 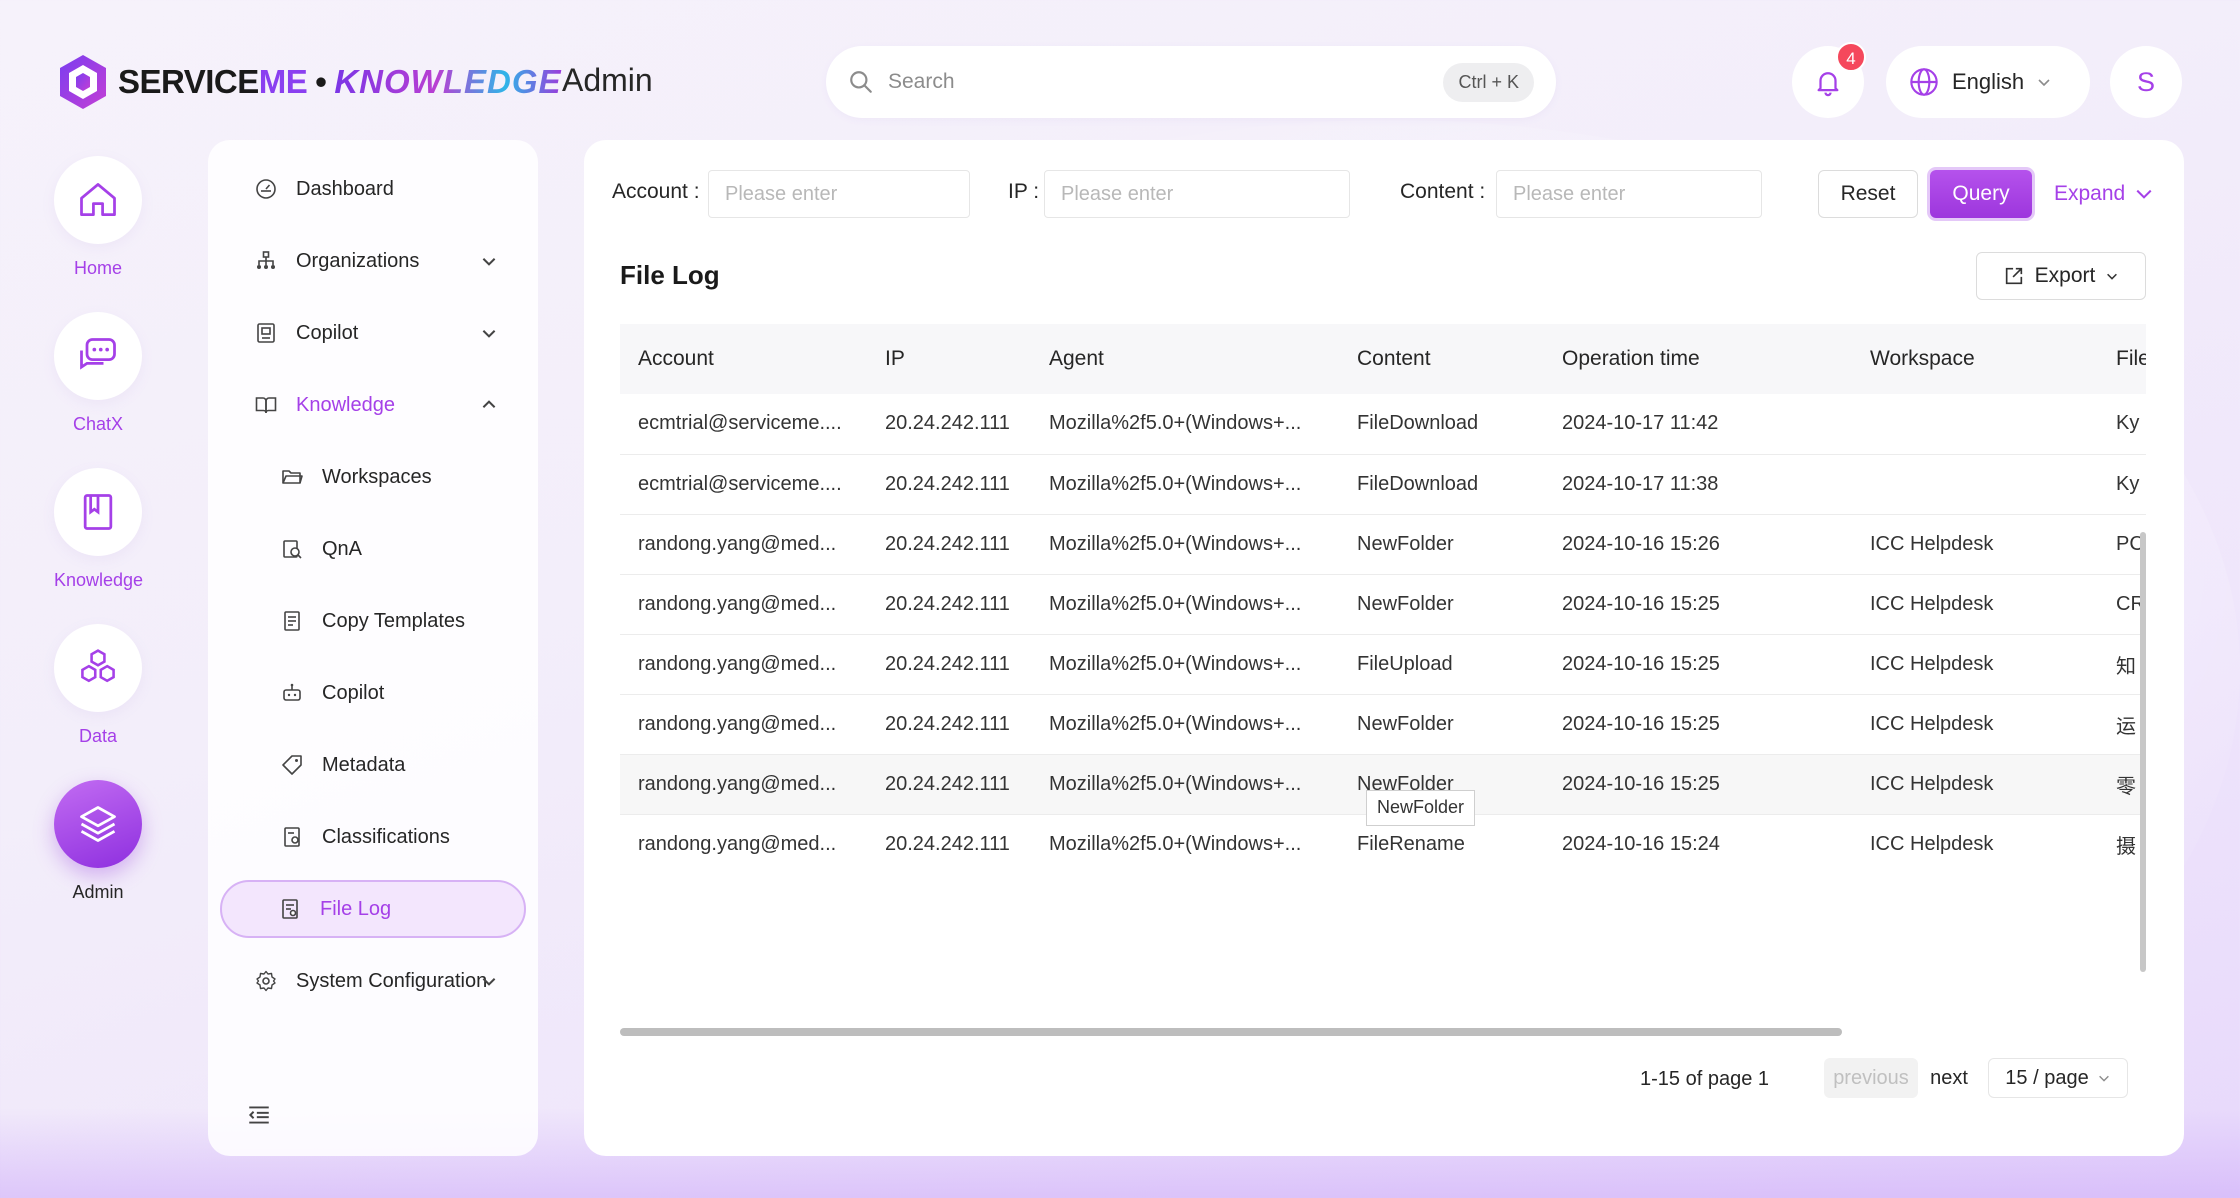 I want to click on sidebar-label: Dashboard, so click(x=345, y=188).